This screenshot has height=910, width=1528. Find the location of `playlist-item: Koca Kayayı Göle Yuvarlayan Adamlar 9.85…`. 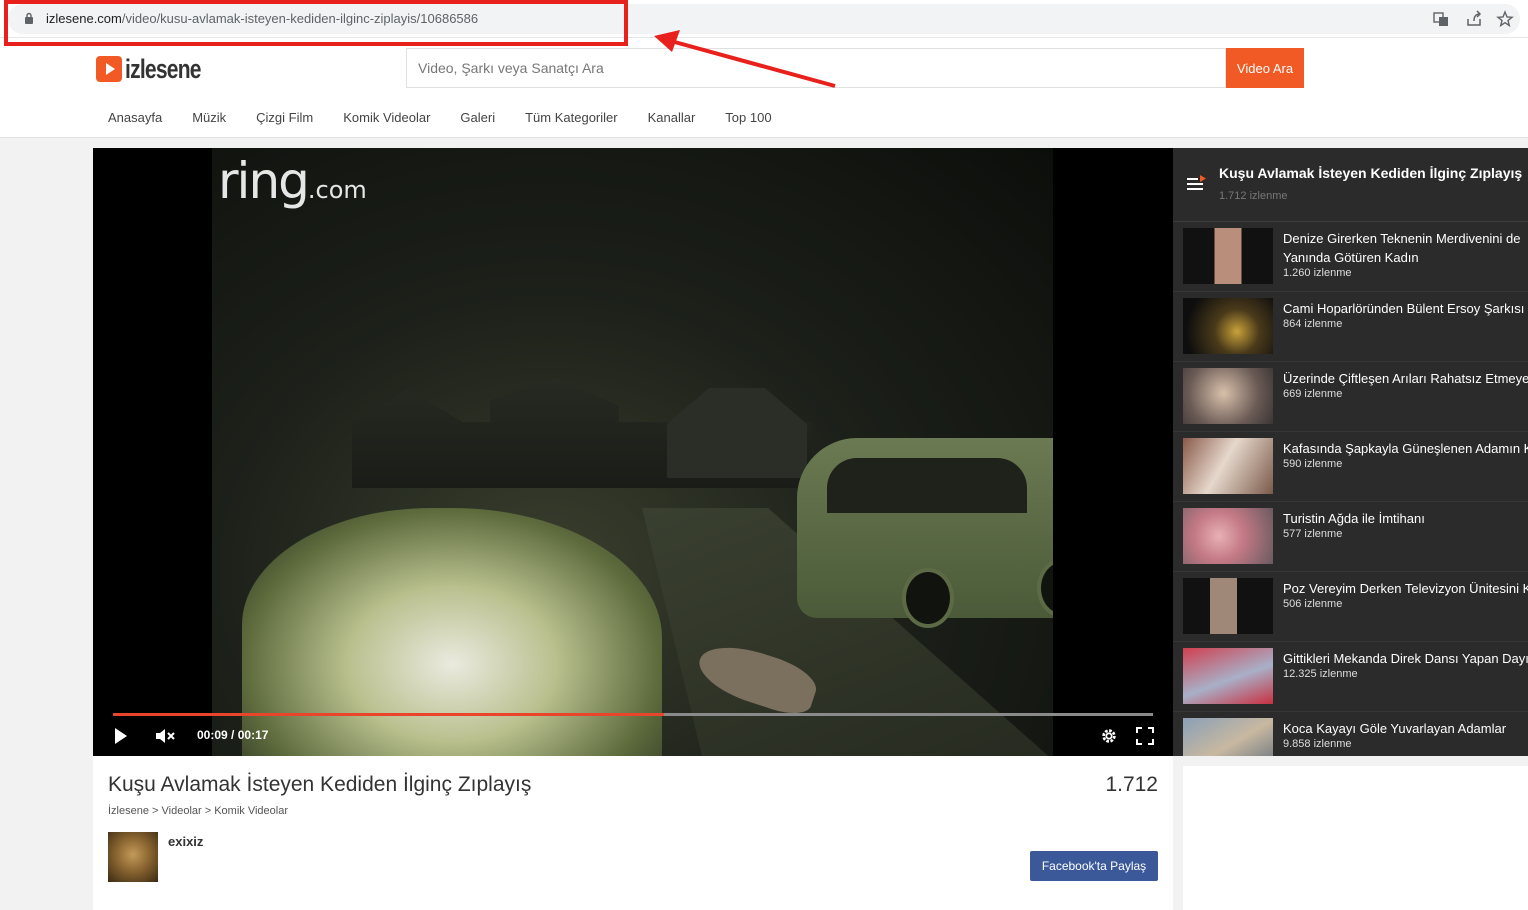

playlist-item: Koca Kayayı Göle Yuvarlayan Adamlar 9.85… is located at coordinates (1350, 734).